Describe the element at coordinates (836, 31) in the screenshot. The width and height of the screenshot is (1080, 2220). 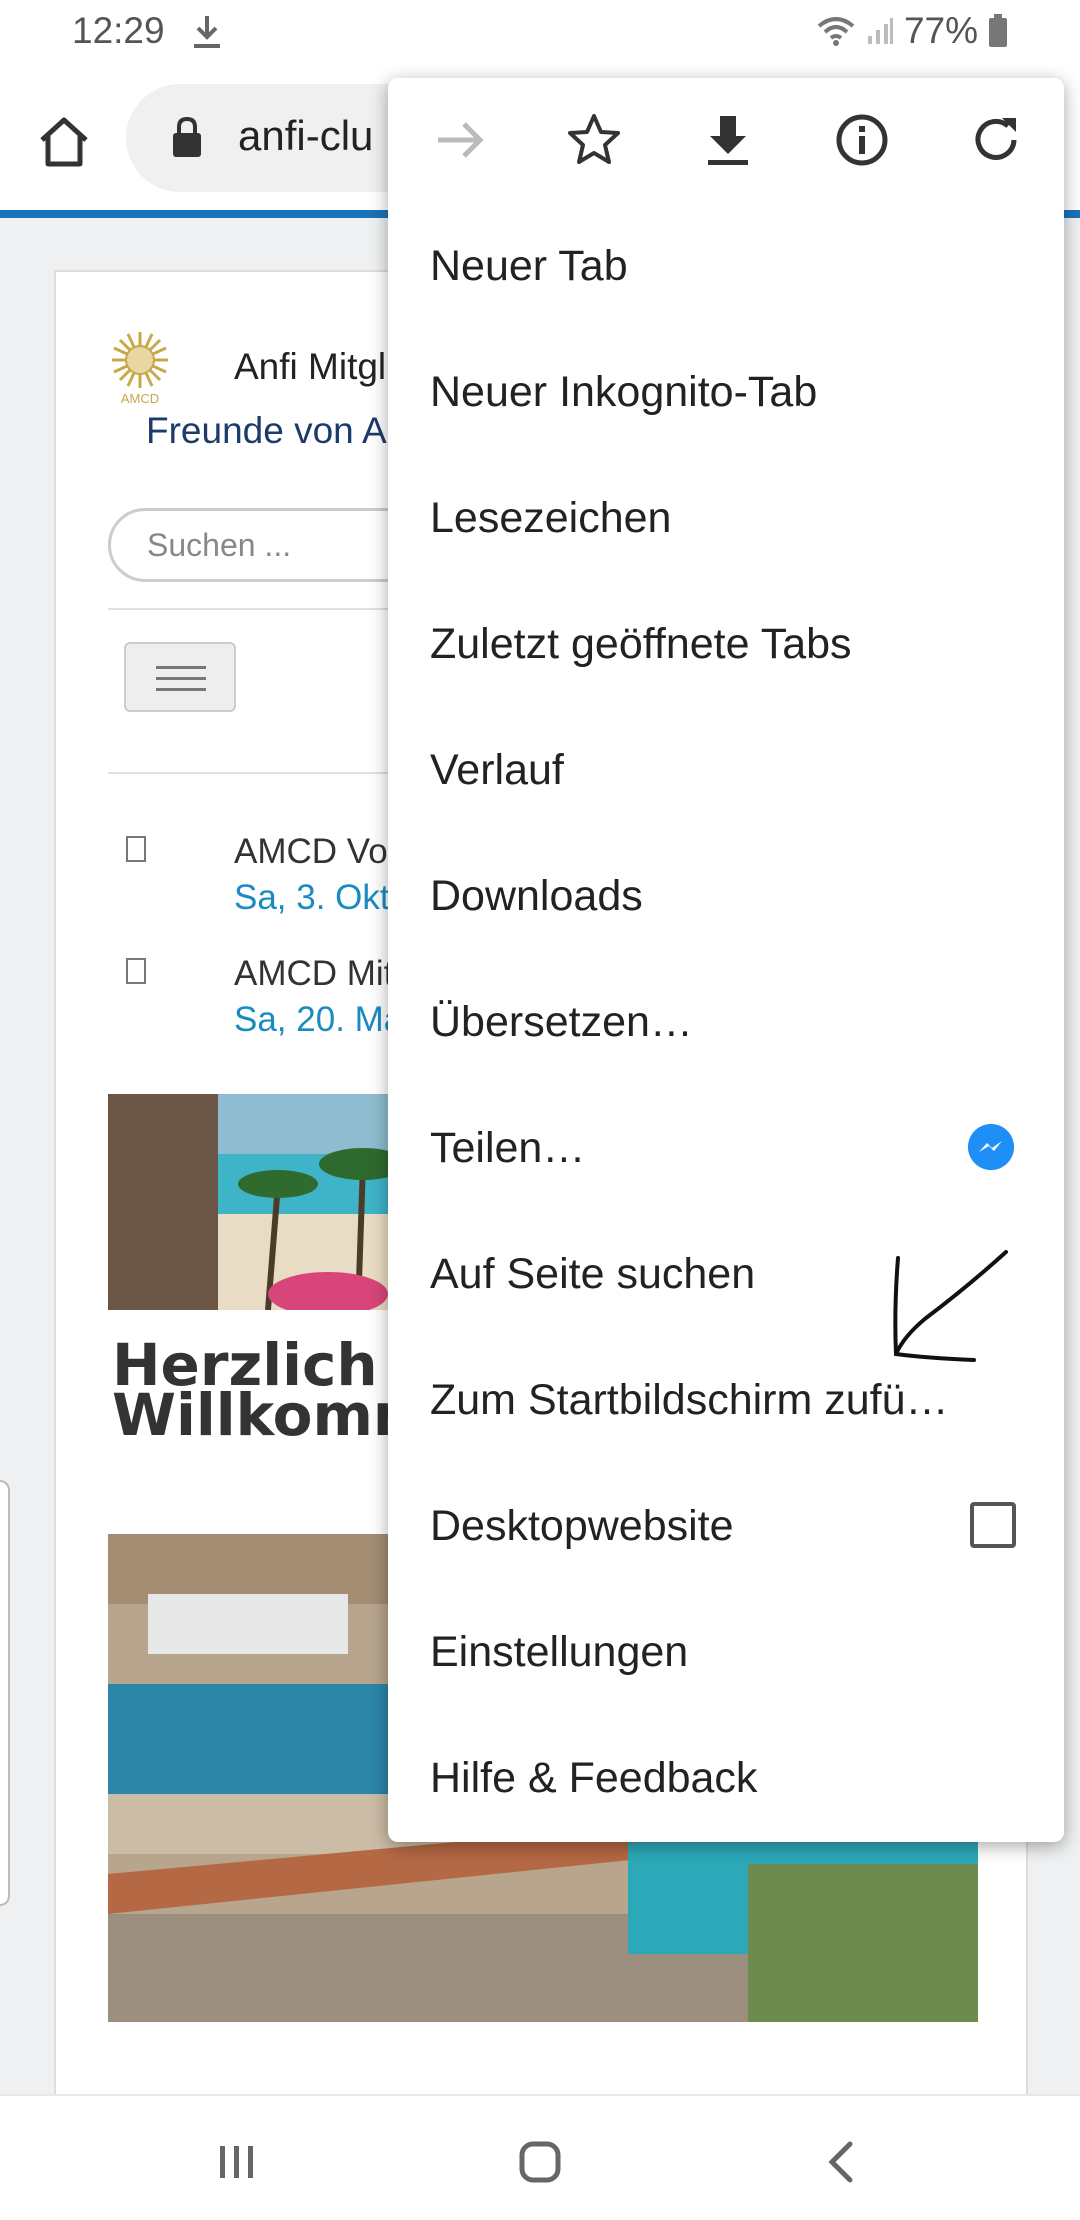
I see `wifi-icon` at that location.